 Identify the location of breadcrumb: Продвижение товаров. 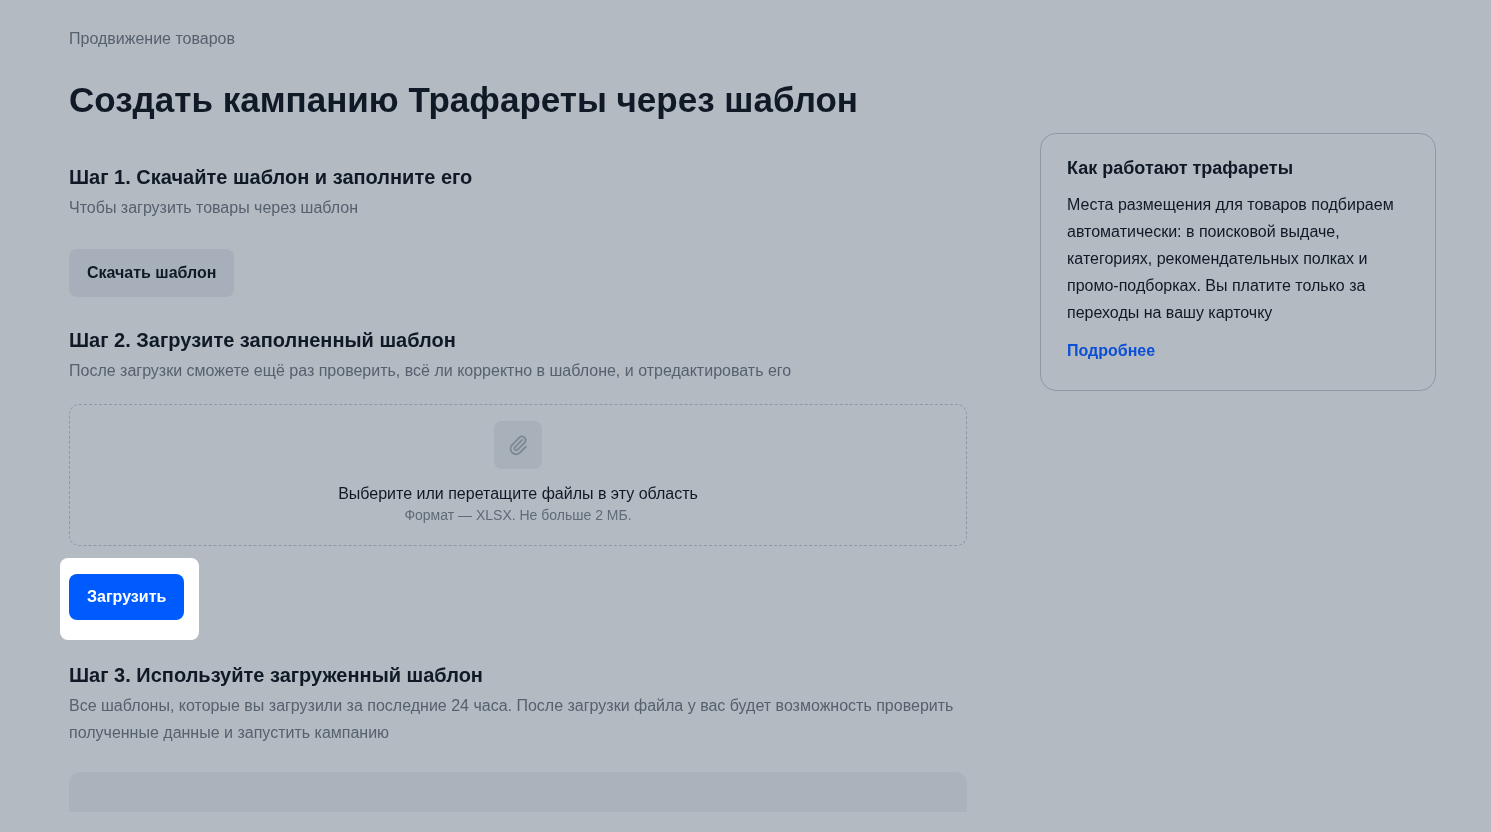
(752, 39).